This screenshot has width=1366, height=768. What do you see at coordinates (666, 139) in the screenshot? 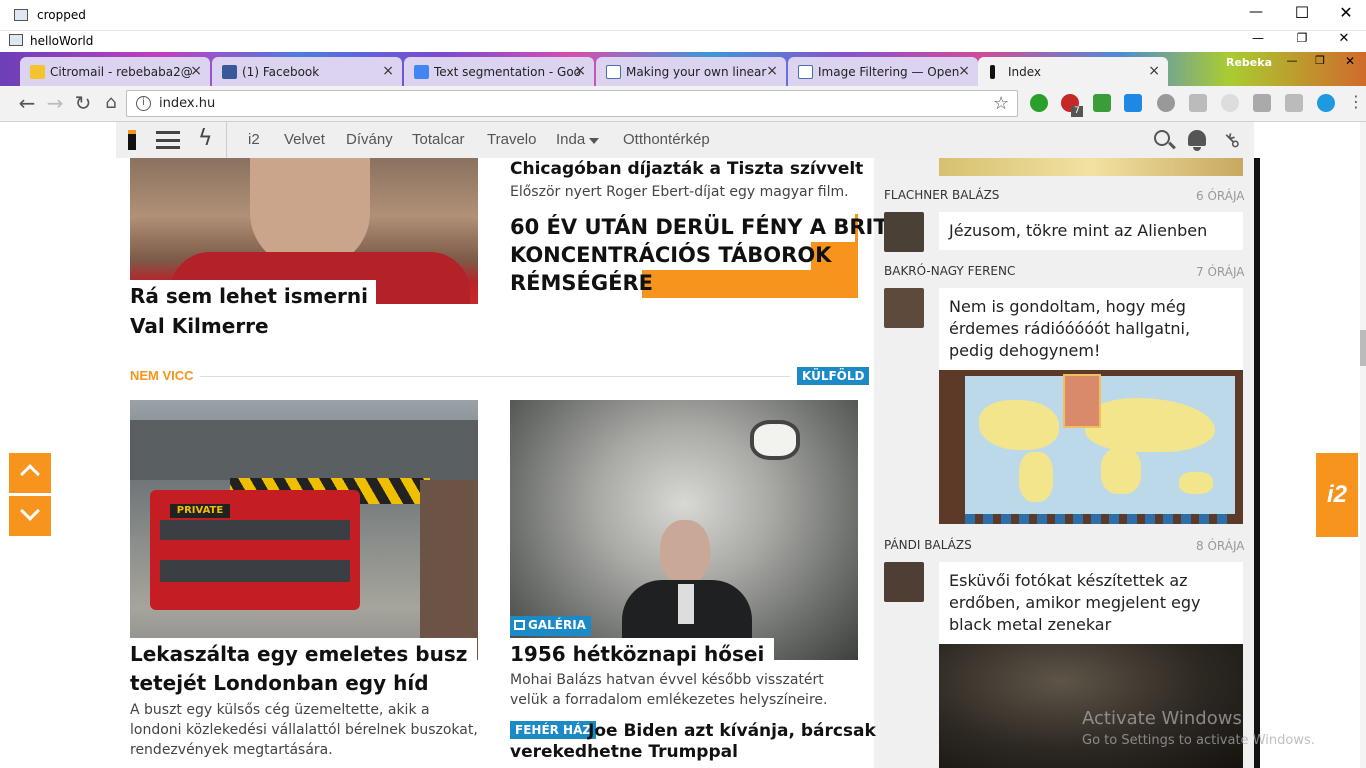
I see `nav-item-otthonterkep: Otthontérkép` at bounding box center [666, 139].